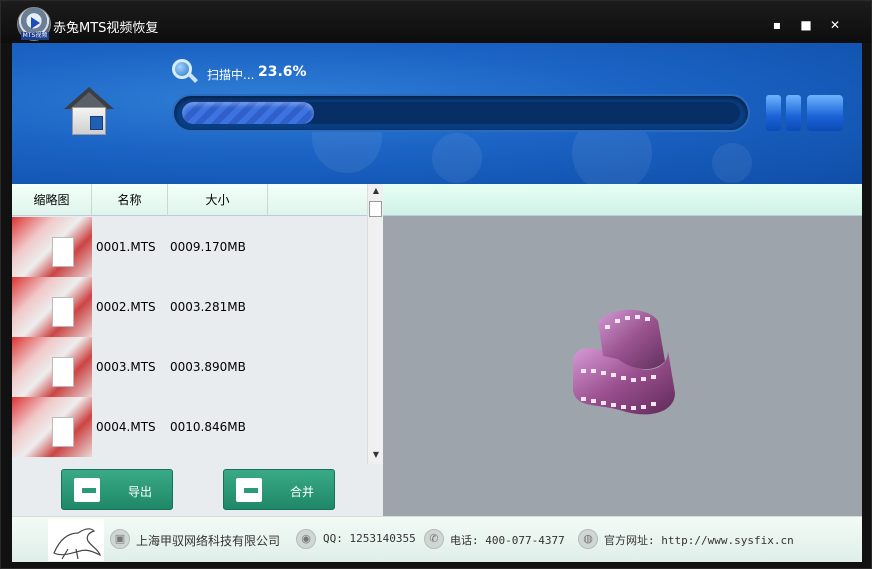 The height and width of the screenshot is (569, 872). I want to click on file-size: 0009.170MB, so click(208, 247).